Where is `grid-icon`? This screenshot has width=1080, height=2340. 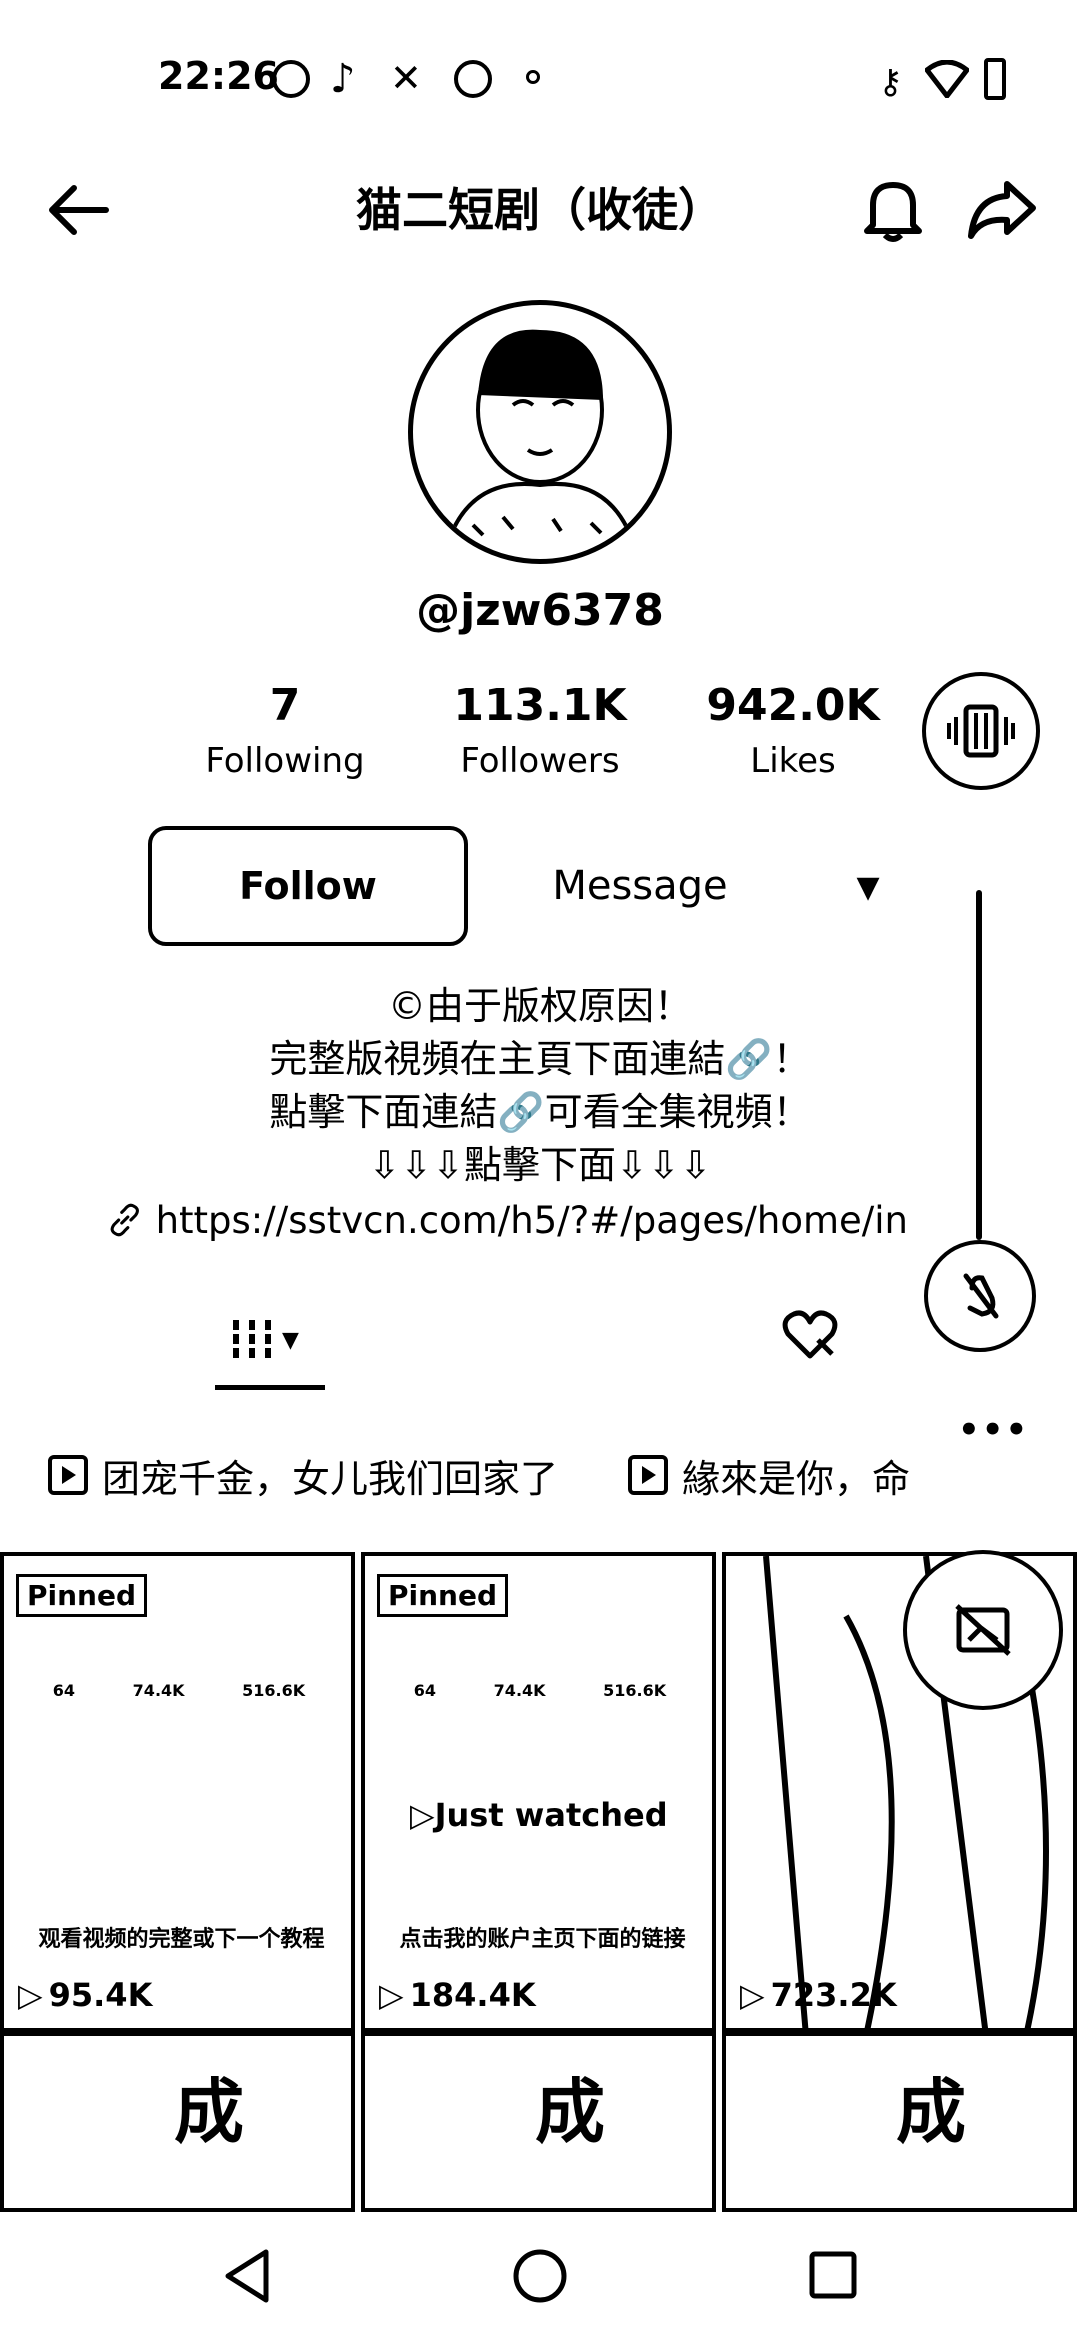 grid-icon is located at coordinates (252, 1340).